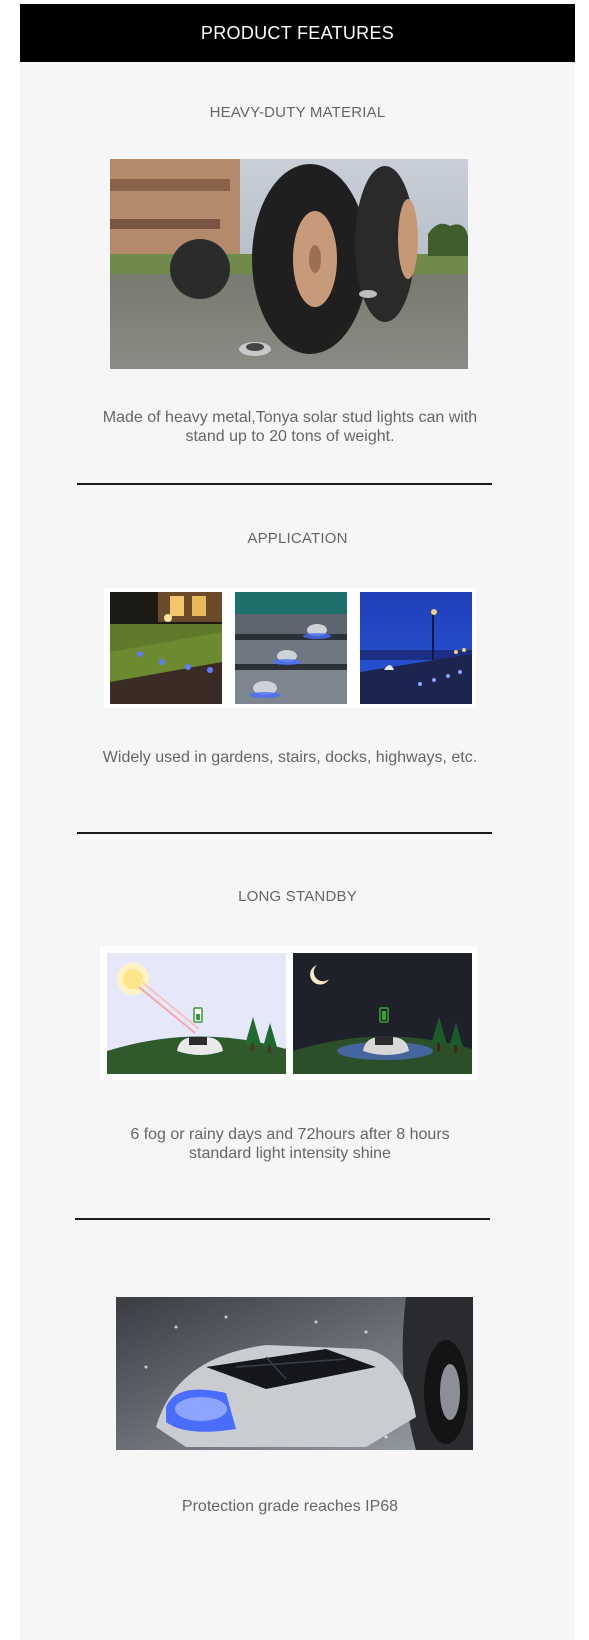 The width and height of the screenshot is (589, 1640). Describe the element at coordinates (297, 896) in the screenshot. I see `section-title-long-standby: LONG STANDBY` at that location.